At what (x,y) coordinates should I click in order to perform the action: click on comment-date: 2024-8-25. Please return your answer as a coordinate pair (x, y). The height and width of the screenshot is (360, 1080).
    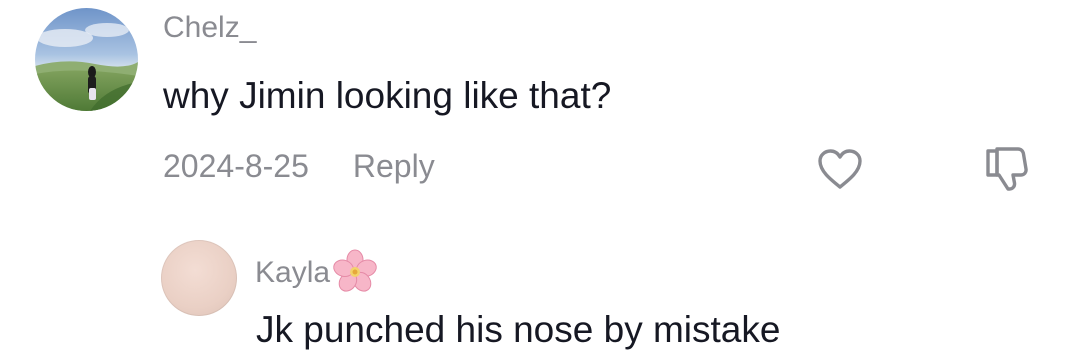
    Looking at the image, I should click on (236, 166).